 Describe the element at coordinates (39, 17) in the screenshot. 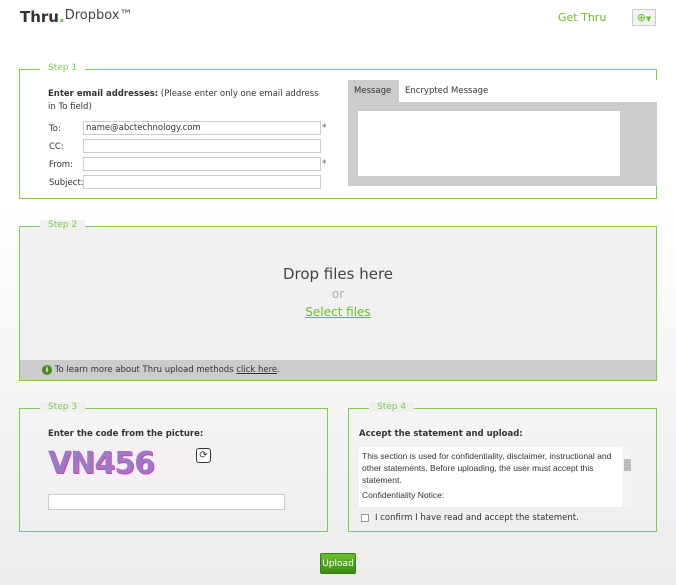

I see `logo-brand: Thru` at that location.